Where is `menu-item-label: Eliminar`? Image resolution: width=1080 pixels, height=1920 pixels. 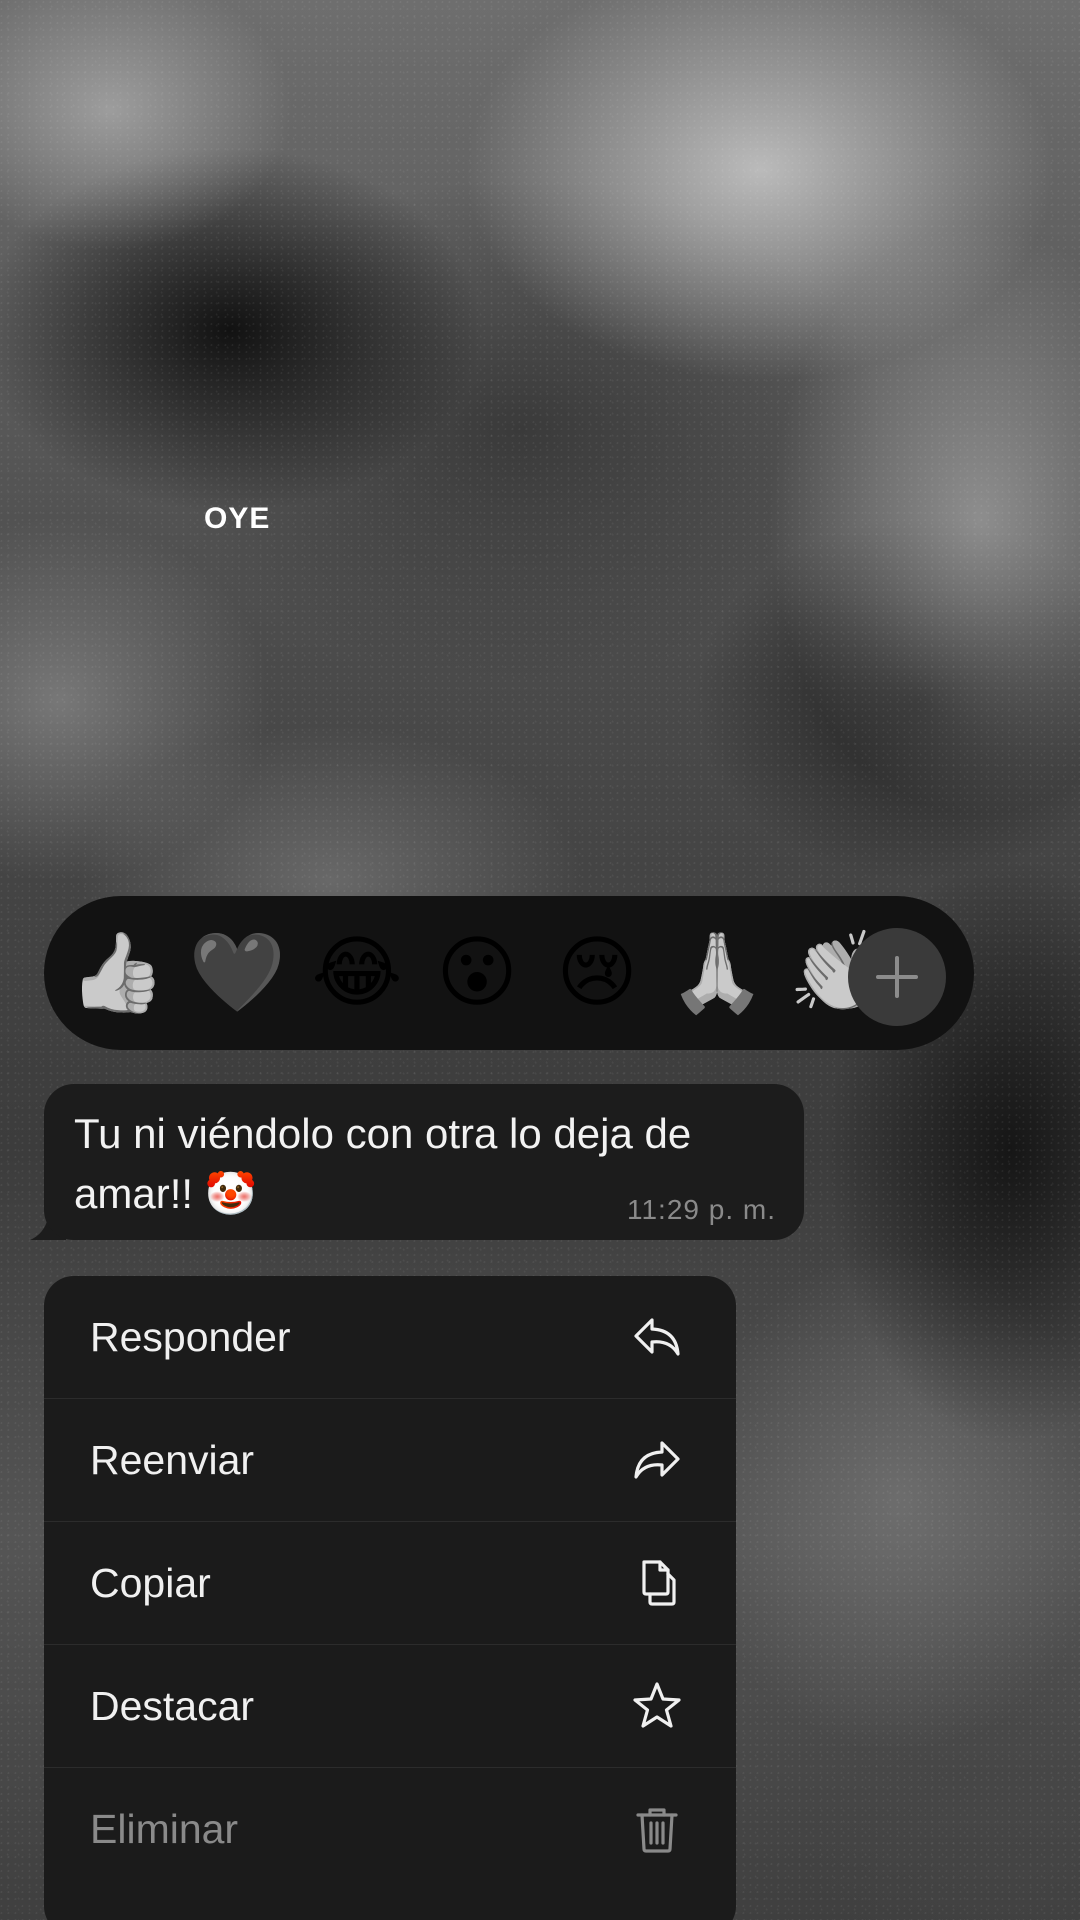 menu-item-label: Eliminar is located at coordinates (164, 1829).